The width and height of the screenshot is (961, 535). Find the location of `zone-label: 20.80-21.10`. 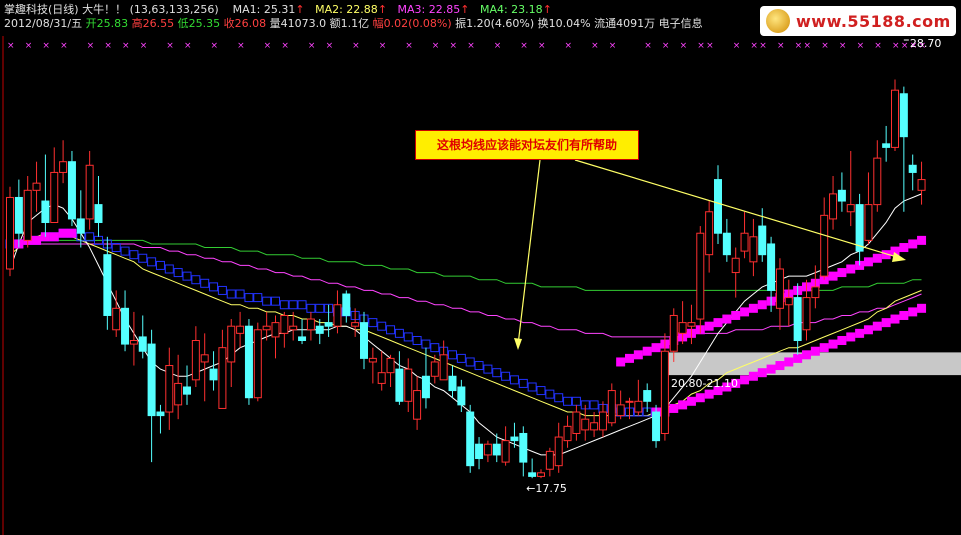

zone-label: 20.80-21.10 is located at coordinates (704, 383).